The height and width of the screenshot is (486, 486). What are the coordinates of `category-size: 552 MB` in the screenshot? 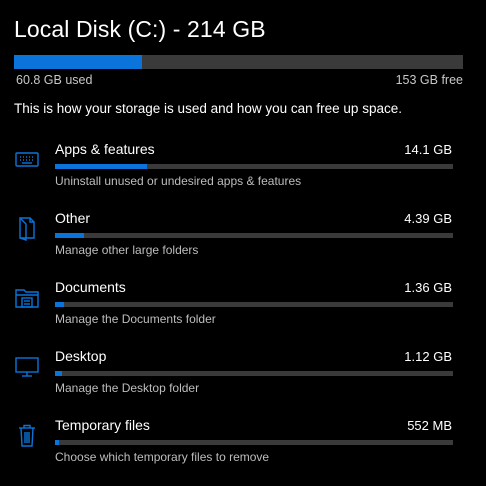 It's located at (429, 425).